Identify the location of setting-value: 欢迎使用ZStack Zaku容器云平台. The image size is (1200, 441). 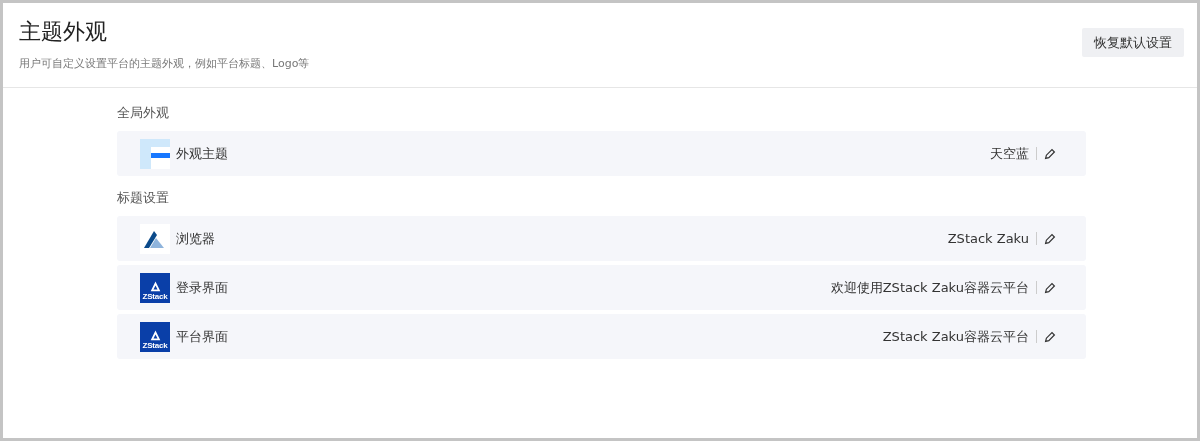
(929, 287).